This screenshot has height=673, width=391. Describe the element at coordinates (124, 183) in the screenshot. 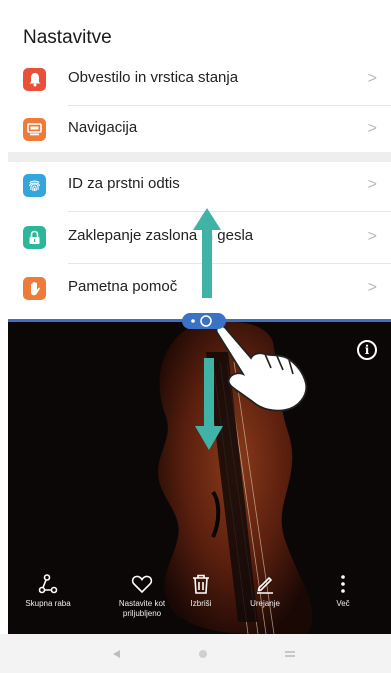

I see `settings-item-label: ID za prstni odtis` at that location.